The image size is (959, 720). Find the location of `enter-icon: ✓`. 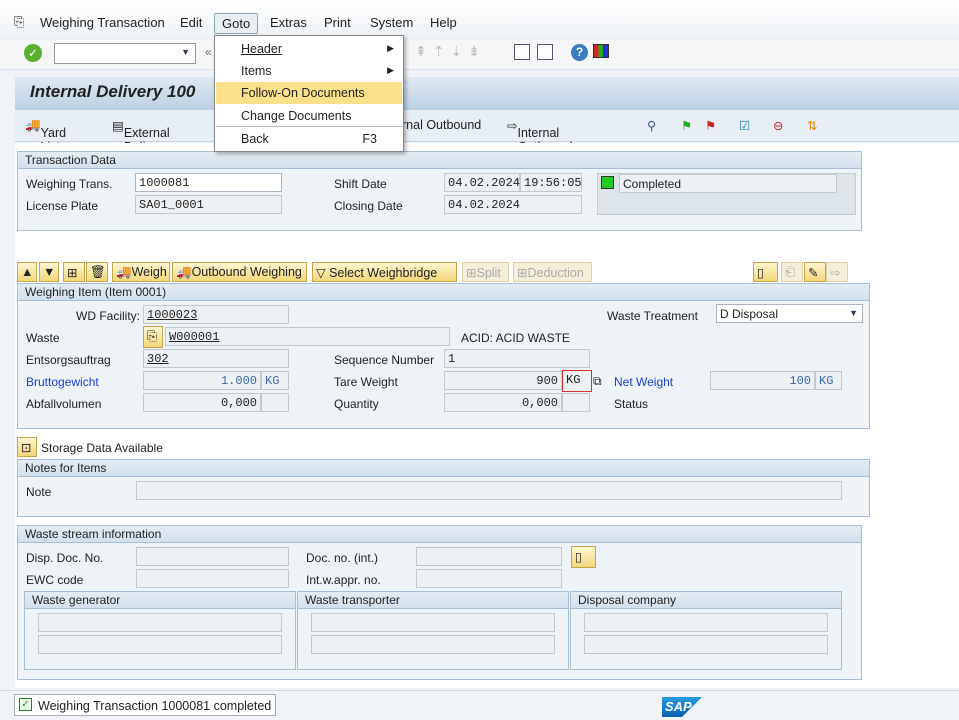

enter-icon: ✓ is located at coordinates (33, 53).